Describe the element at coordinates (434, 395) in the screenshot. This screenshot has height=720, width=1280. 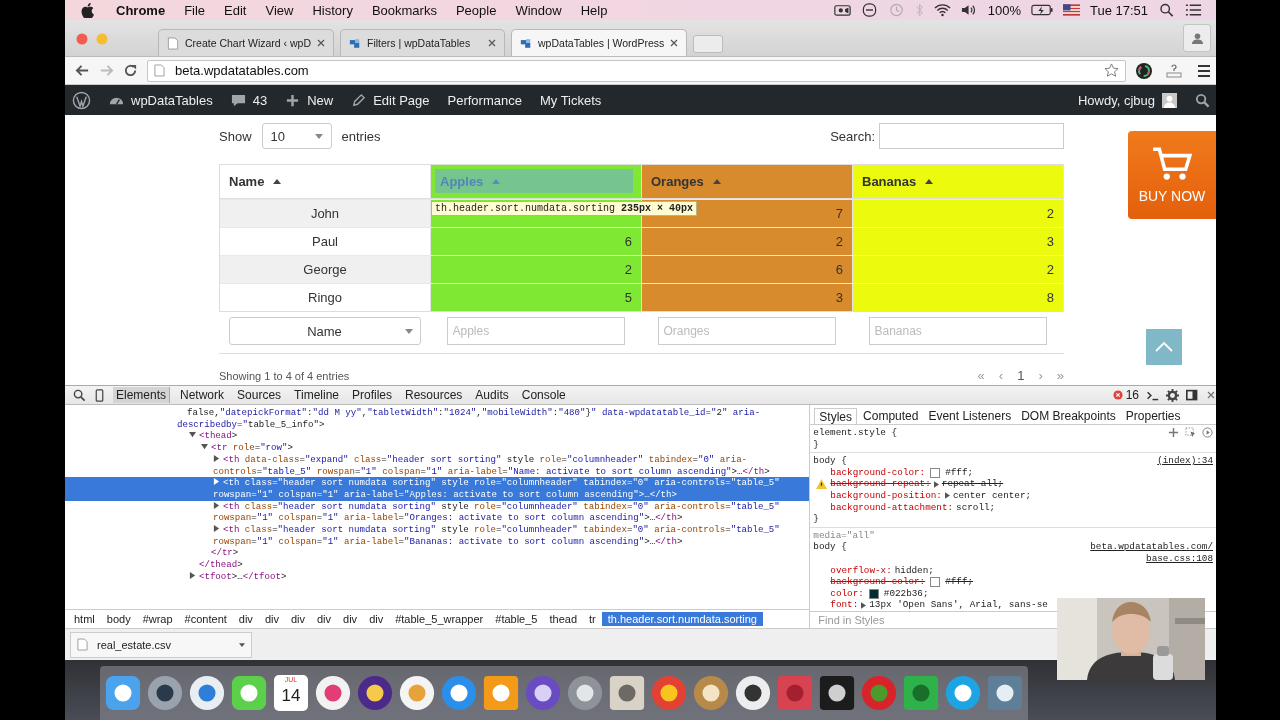
I see `devtools-tab: Resources` at that location.